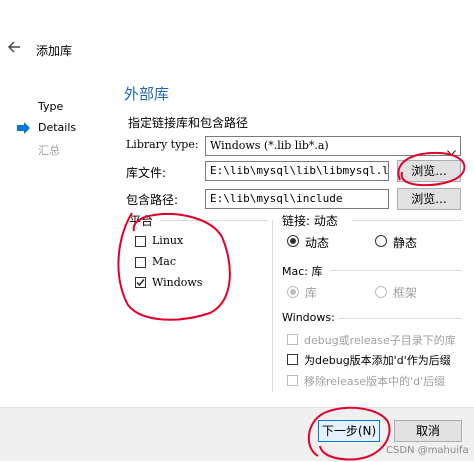 The width and height of the screenshot is (474, 462). Describe the element at coordinates (167, 240) in the screenshot. I see `platform-linux-label: Linux` at that location.